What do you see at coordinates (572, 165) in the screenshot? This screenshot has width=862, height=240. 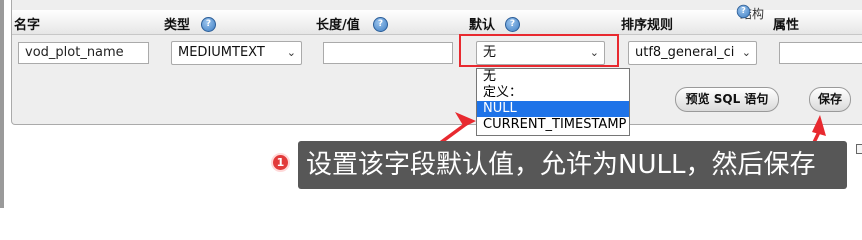 I see `annotation-callout: 设置该字段默认值，允许为NULL，然后保存` at bounding box center [572, 165].